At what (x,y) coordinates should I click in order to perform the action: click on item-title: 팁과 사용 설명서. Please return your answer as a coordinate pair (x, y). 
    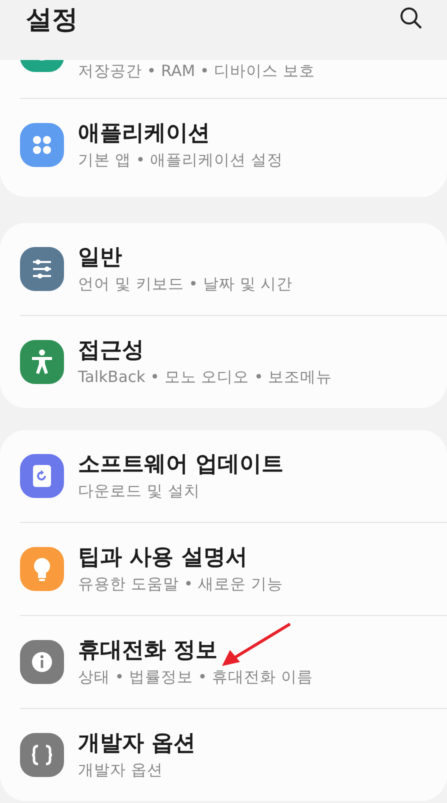
    Looking at the image, I should click on (163, 558).